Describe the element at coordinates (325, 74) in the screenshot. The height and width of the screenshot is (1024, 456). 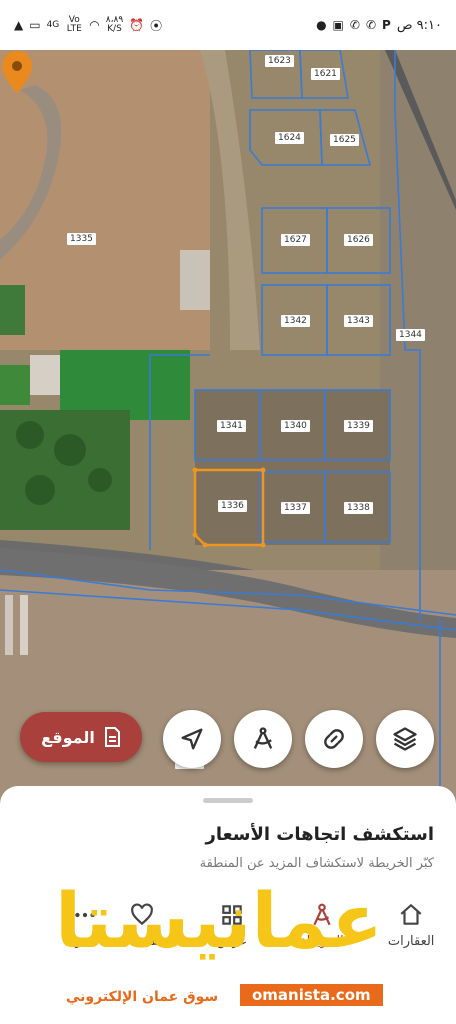
I see `plot-label: 1621` at that location.